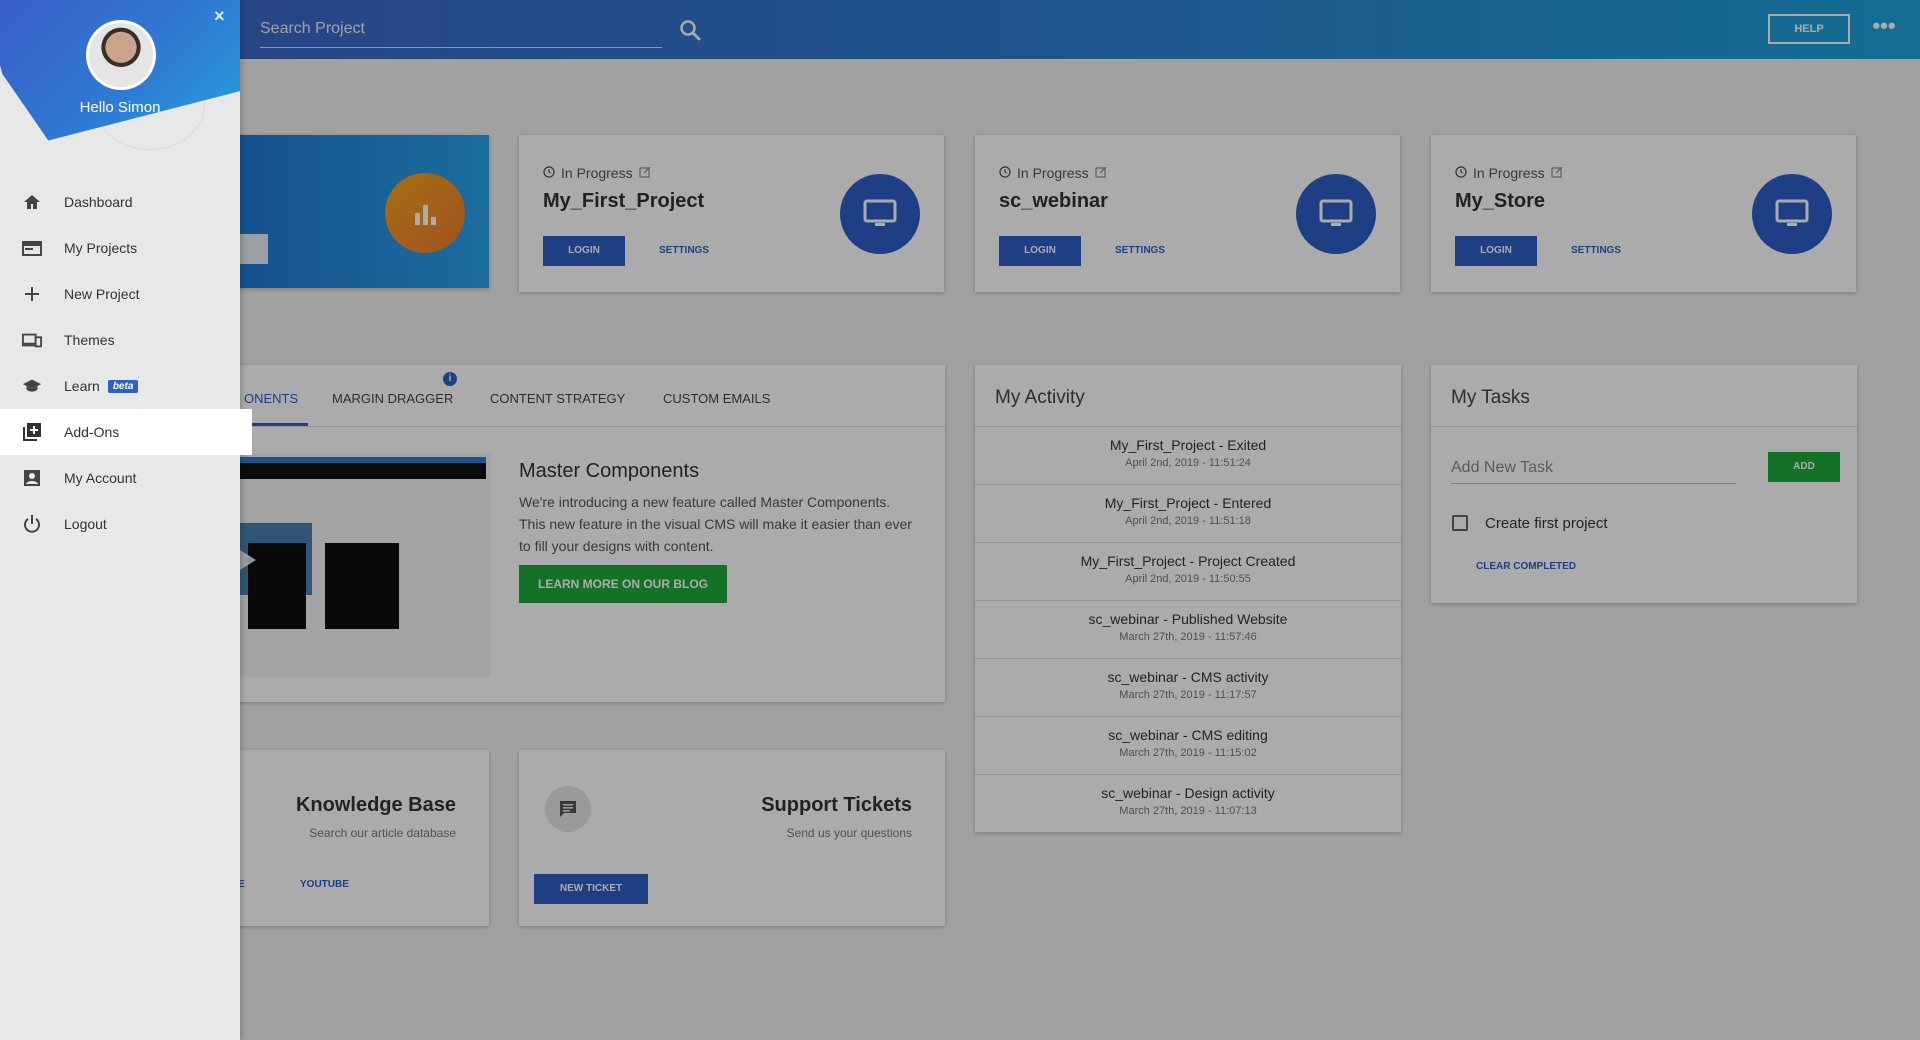  I want to click on sidebar-item-add-ons: Add-Ons, so click(126, 432).